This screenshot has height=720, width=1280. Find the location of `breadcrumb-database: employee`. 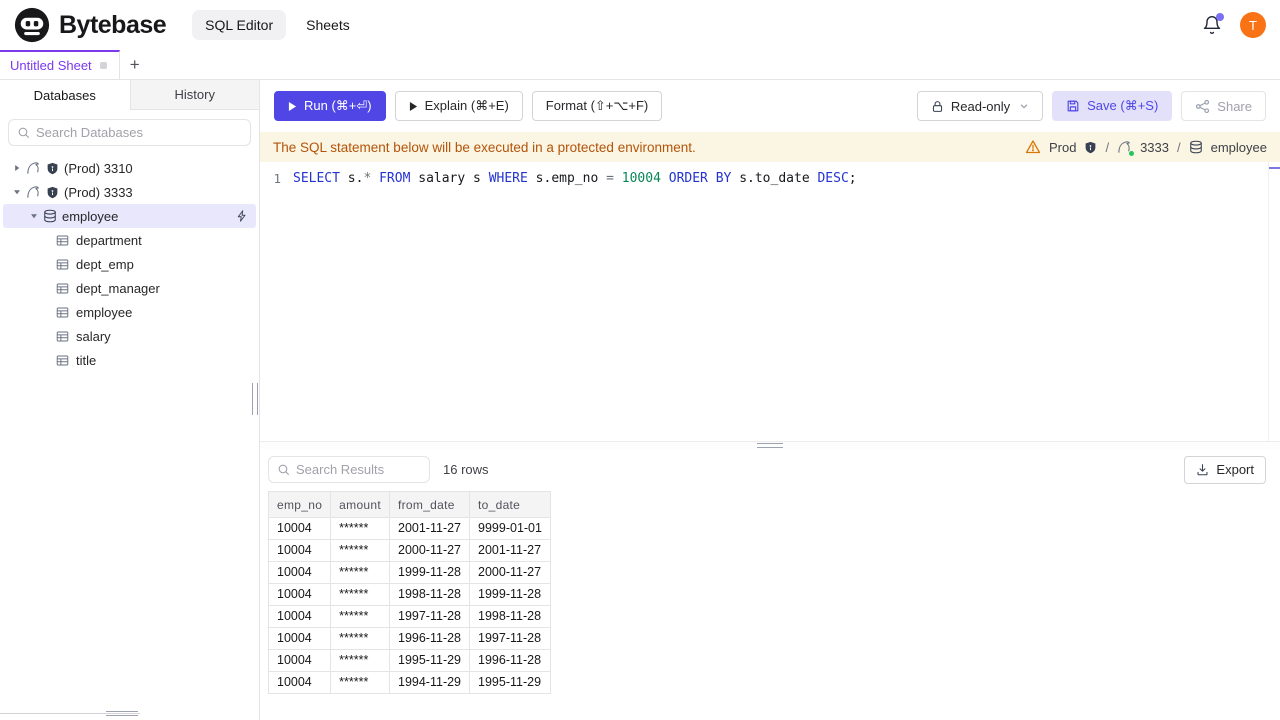

breadcrumb-database: employee is located at coordinates (1239, 147).